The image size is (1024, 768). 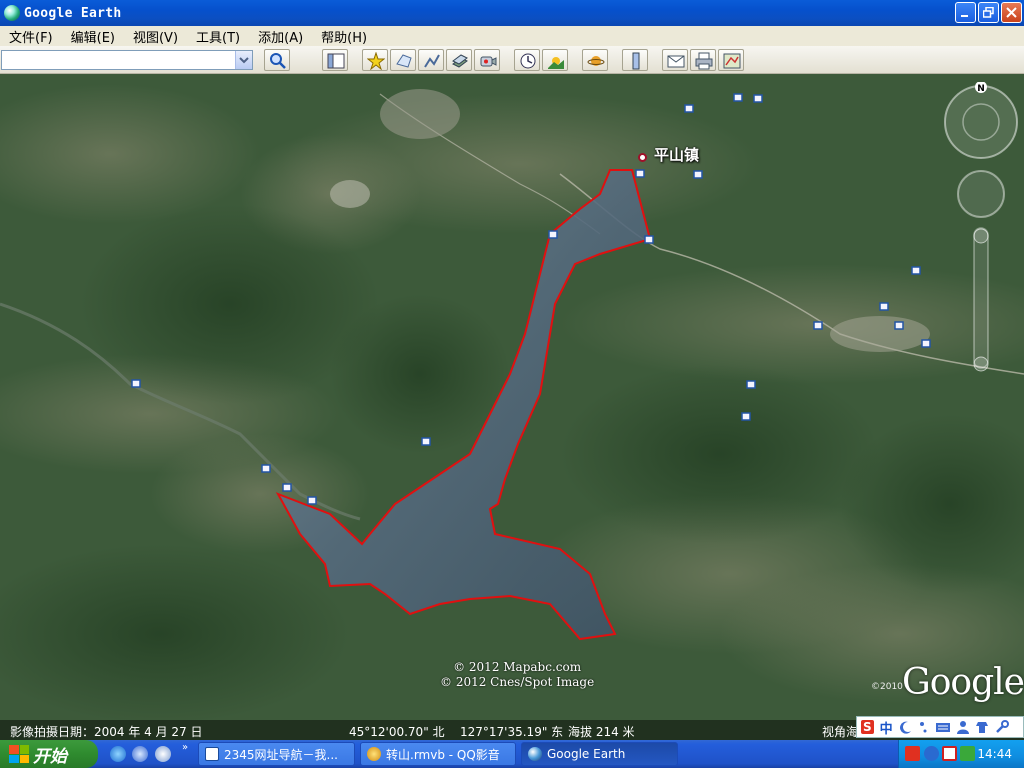 I want to click on restore-button, so click(x=988, y=12).